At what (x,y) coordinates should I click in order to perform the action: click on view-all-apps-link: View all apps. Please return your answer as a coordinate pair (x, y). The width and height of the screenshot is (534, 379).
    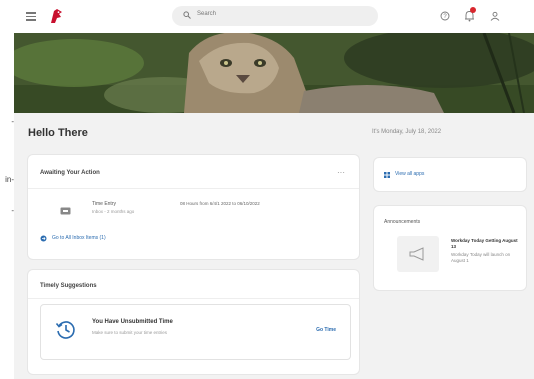
    Looking at the image, I should click on (409, 174).